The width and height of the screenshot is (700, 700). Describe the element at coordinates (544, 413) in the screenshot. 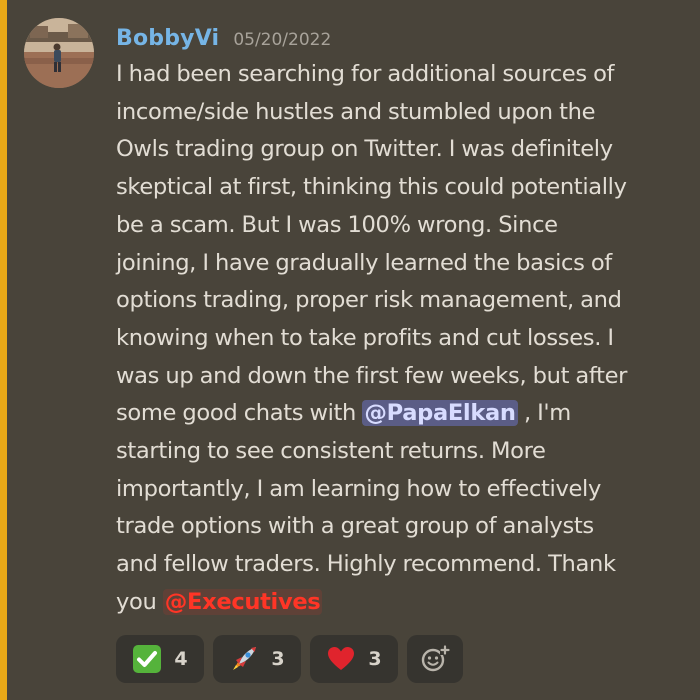

I see `message-text: , I'm` at that location.